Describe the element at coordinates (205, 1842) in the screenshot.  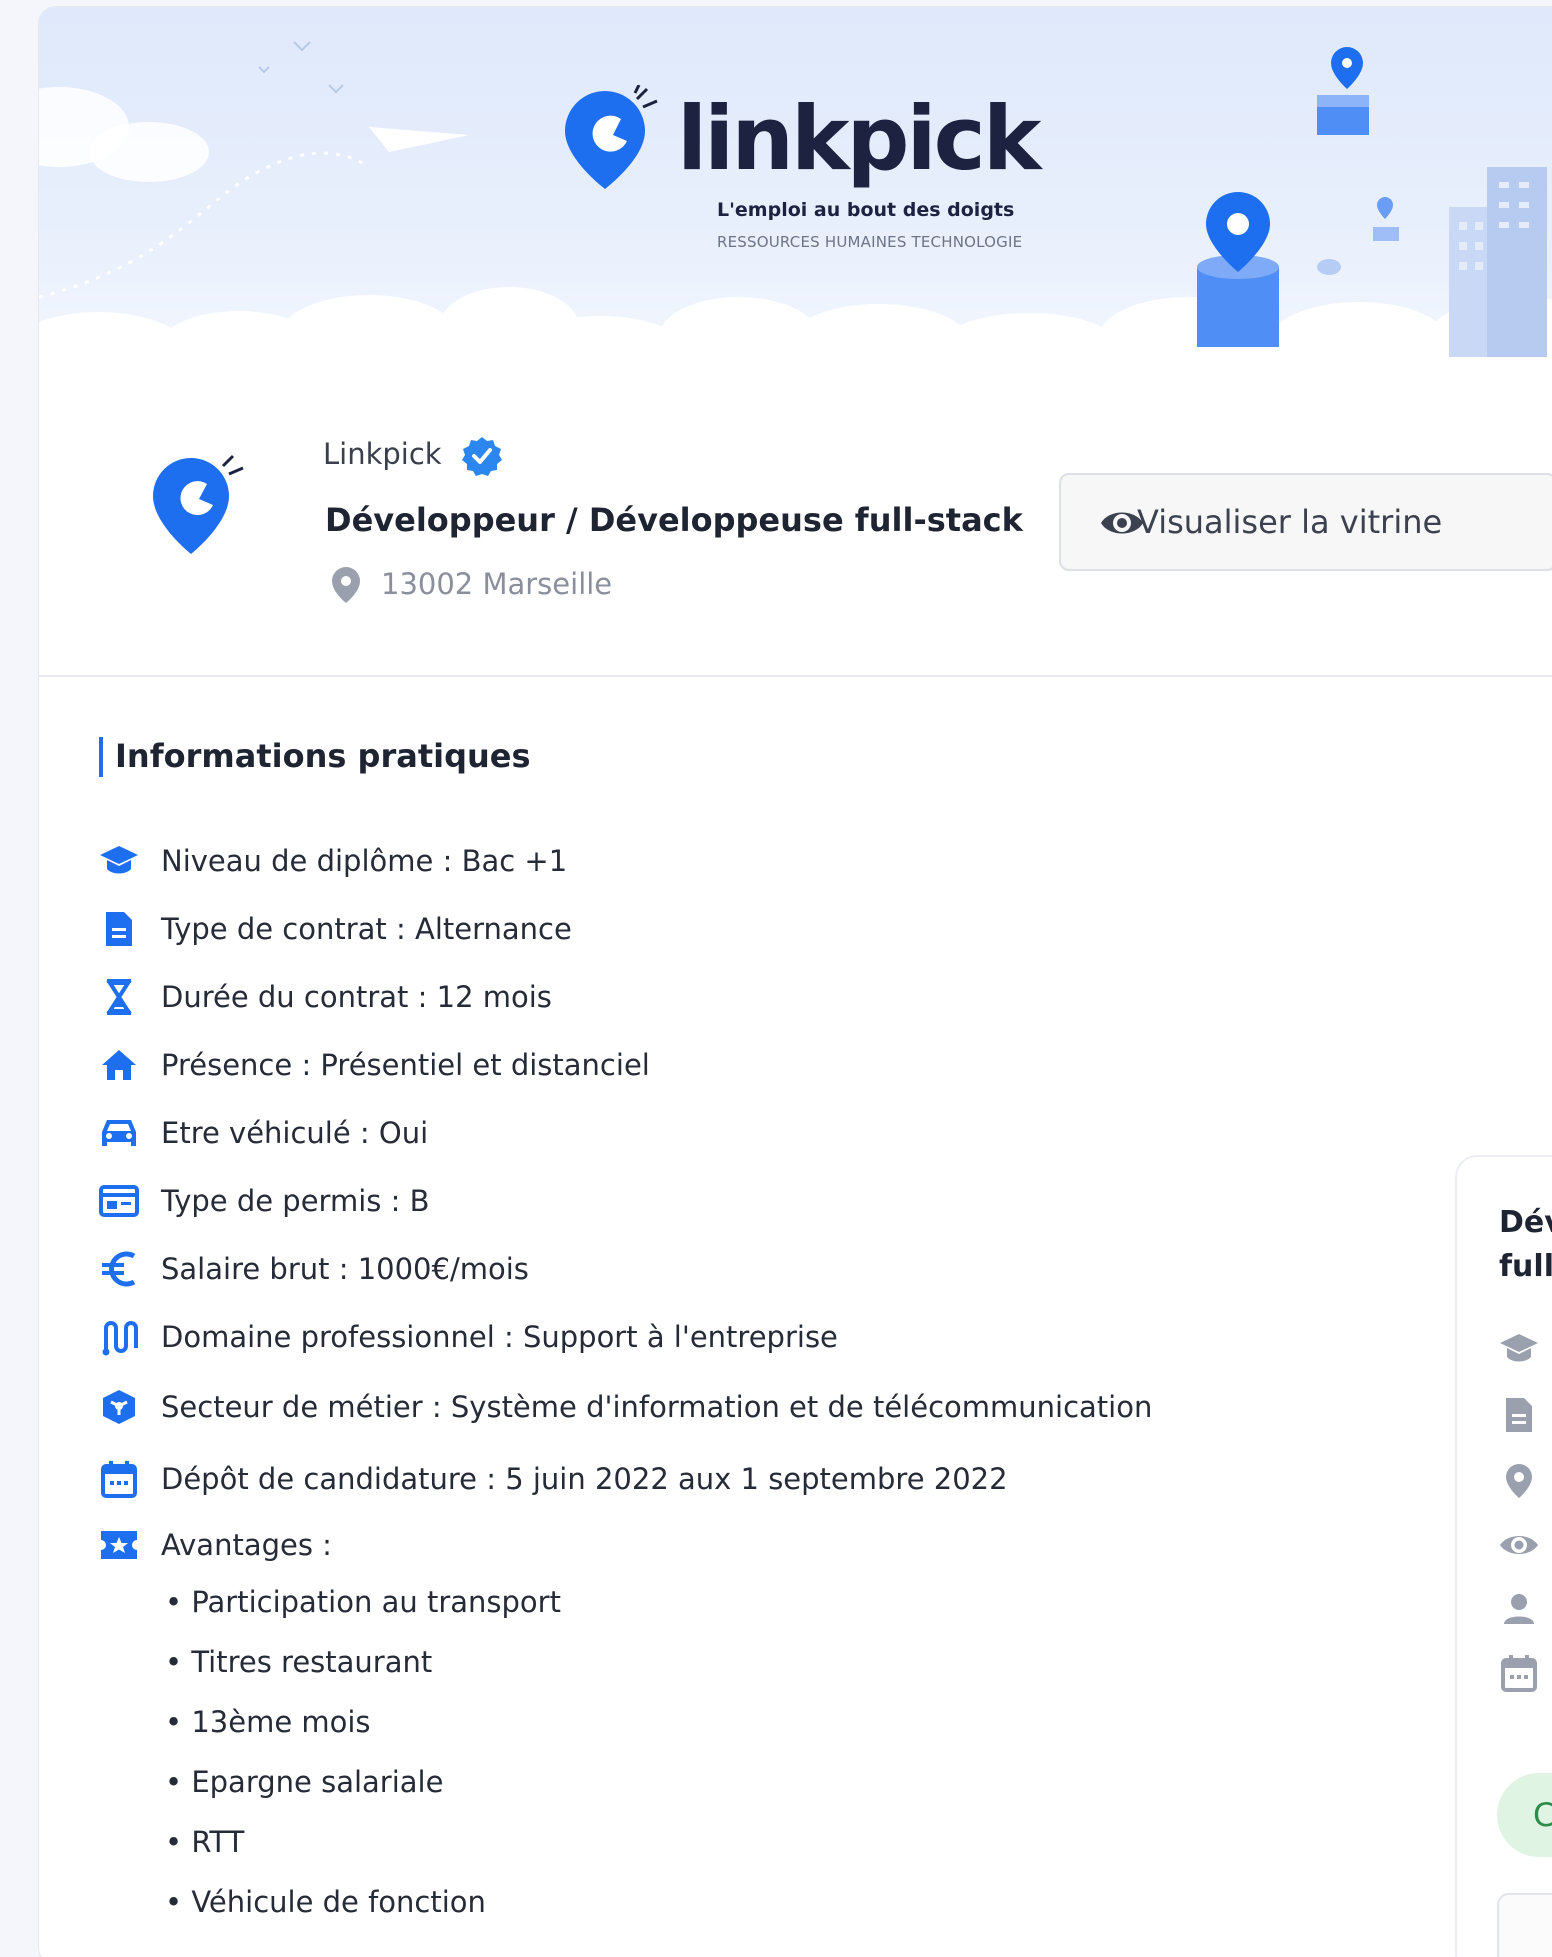
I see `list-item: • RTT` at that location.